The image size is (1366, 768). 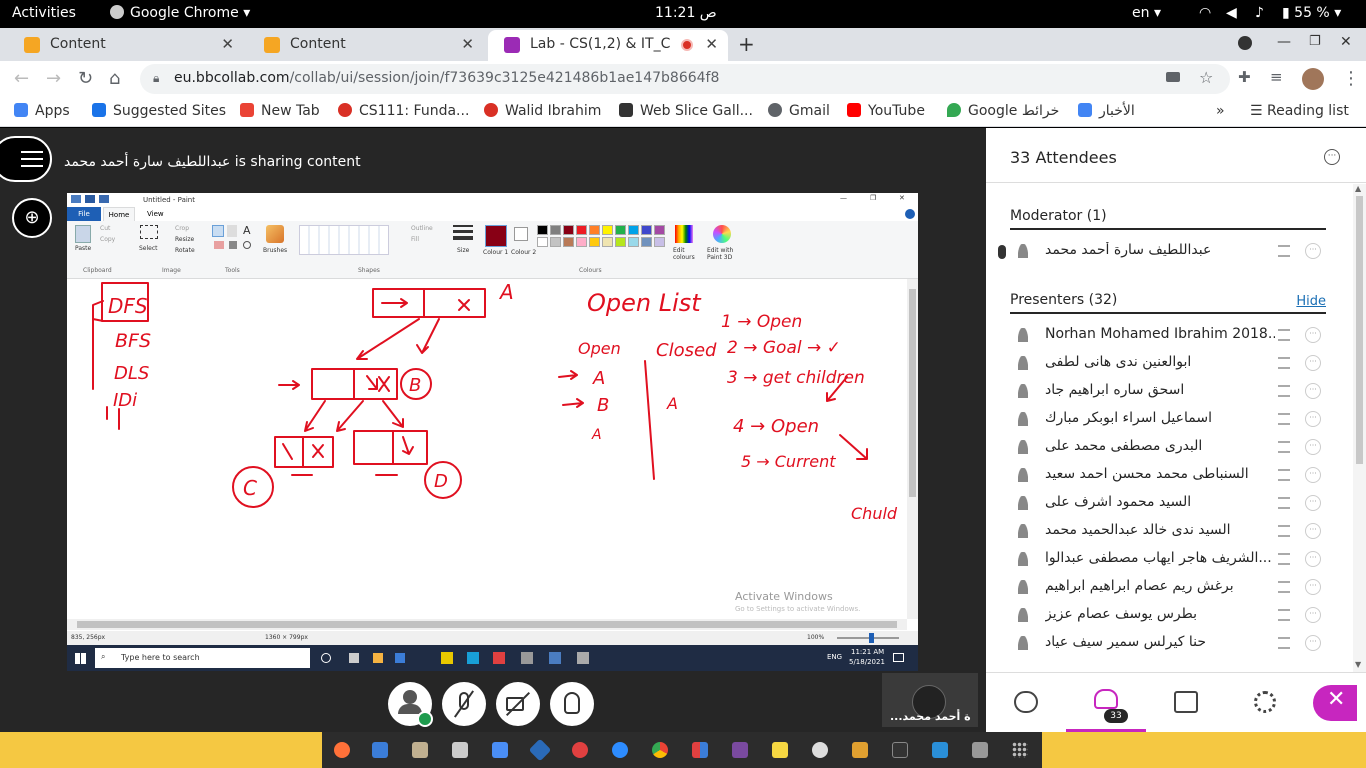 What do you see at coordinates (42, 111) in the screenshot?
I see `bookmark-apps: Apps` at bounding box center [42, 111].